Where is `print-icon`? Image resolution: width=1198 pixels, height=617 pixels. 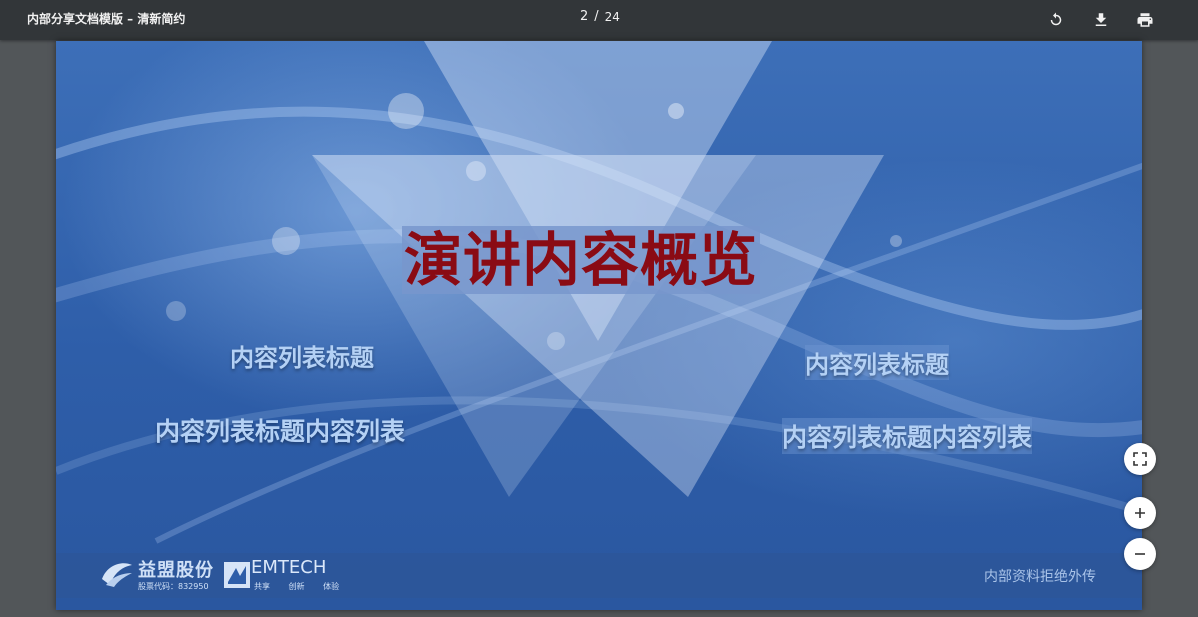 print-icon is located at coordinates (1145, 20).